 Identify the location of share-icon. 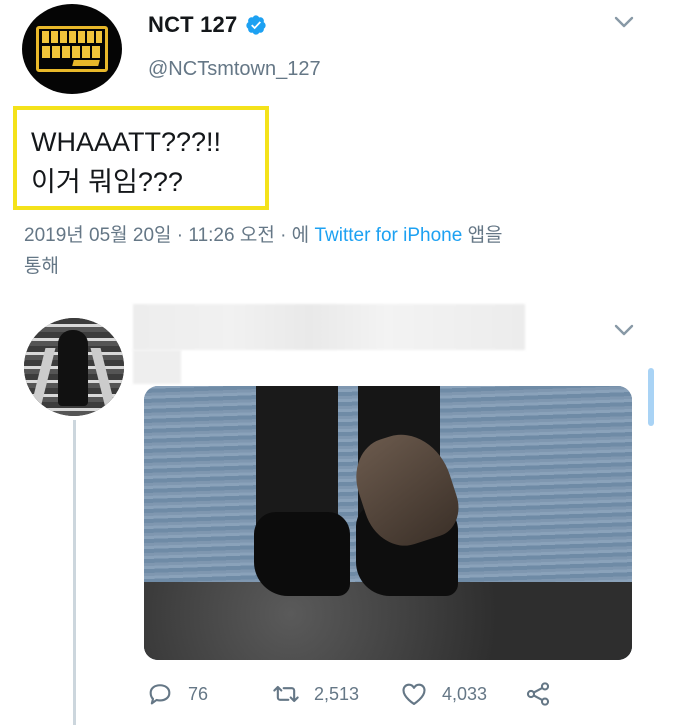
(538, 694).